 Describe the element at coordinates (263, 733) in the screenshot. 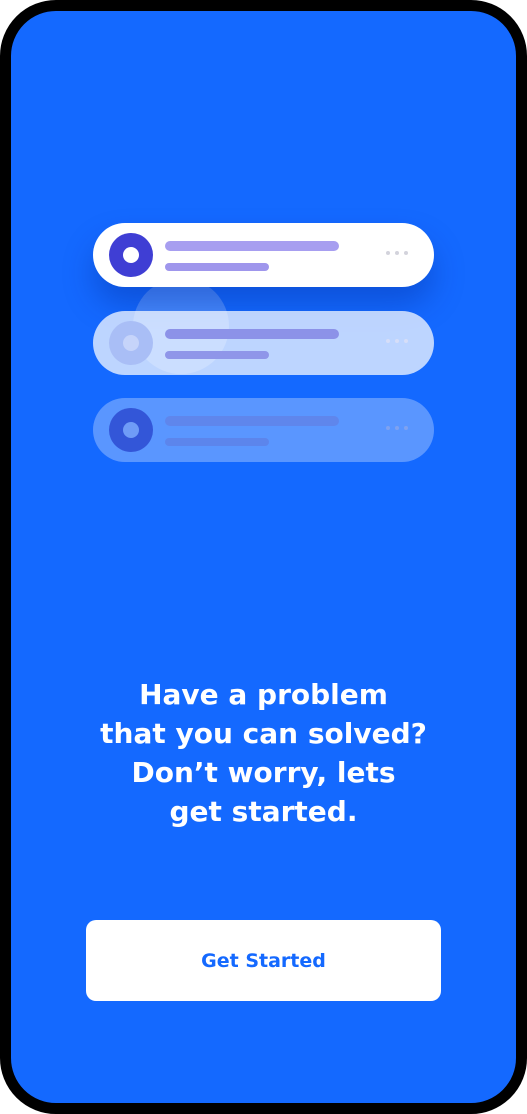

I see `headline-line: that you can solved?` at that location.